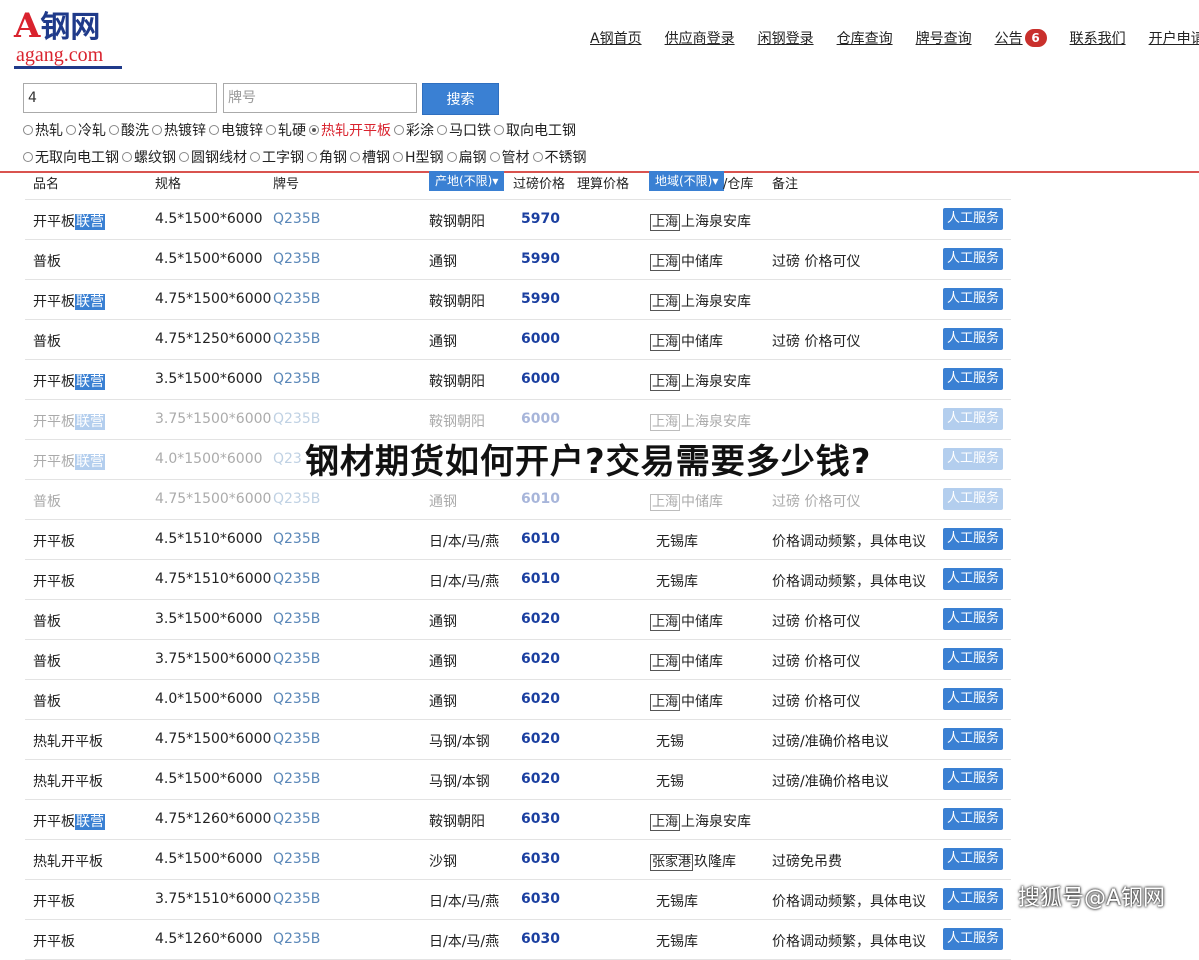 The width and height of the screenshot is (1199, 960). I want to click on product-price: 6010, so click(540, 579).